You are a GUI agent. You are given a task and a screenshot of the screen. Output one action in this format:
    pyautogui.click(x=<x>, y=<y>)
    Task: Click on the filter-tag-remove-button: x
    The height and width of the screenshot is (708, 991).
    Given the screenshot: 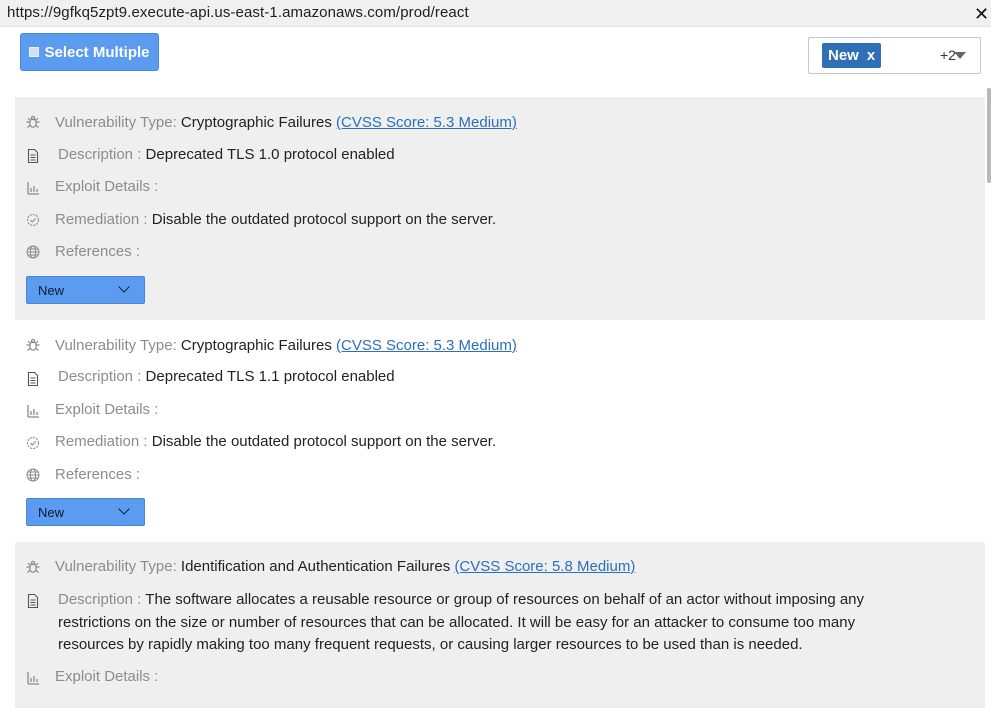 What is the action you would take?
    pyautogui.click(x=871, y=55)
    